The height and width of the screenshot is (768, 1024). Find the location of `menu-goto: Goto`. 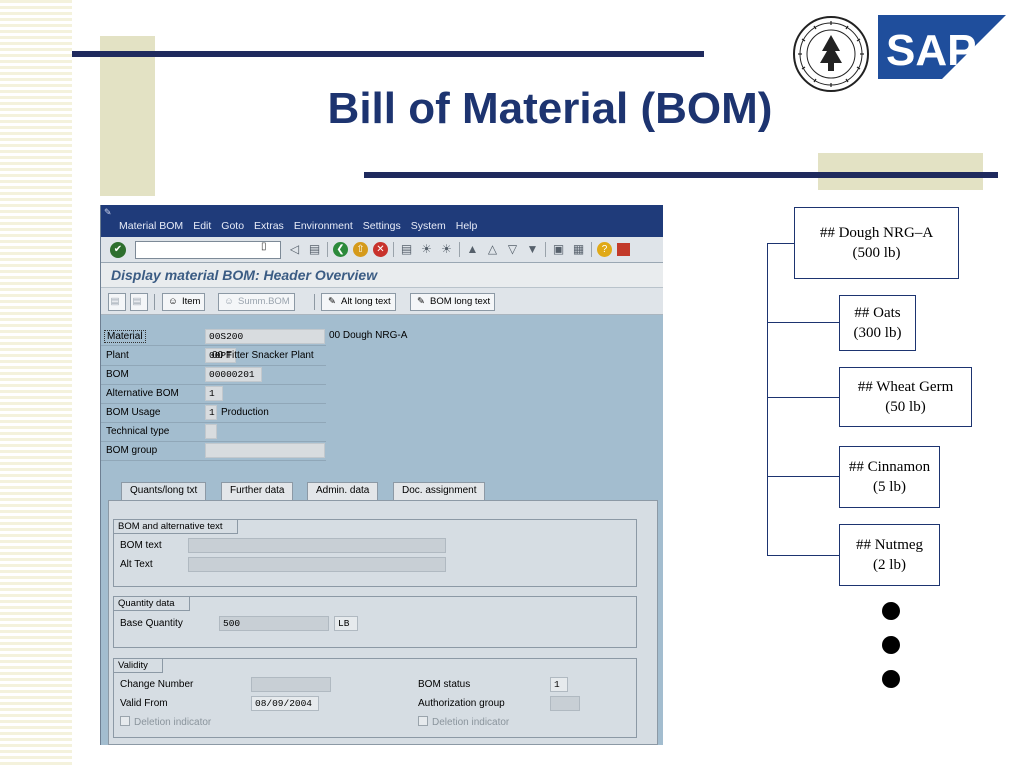

menu-goto: Goto is located at coordinates (232, 226).